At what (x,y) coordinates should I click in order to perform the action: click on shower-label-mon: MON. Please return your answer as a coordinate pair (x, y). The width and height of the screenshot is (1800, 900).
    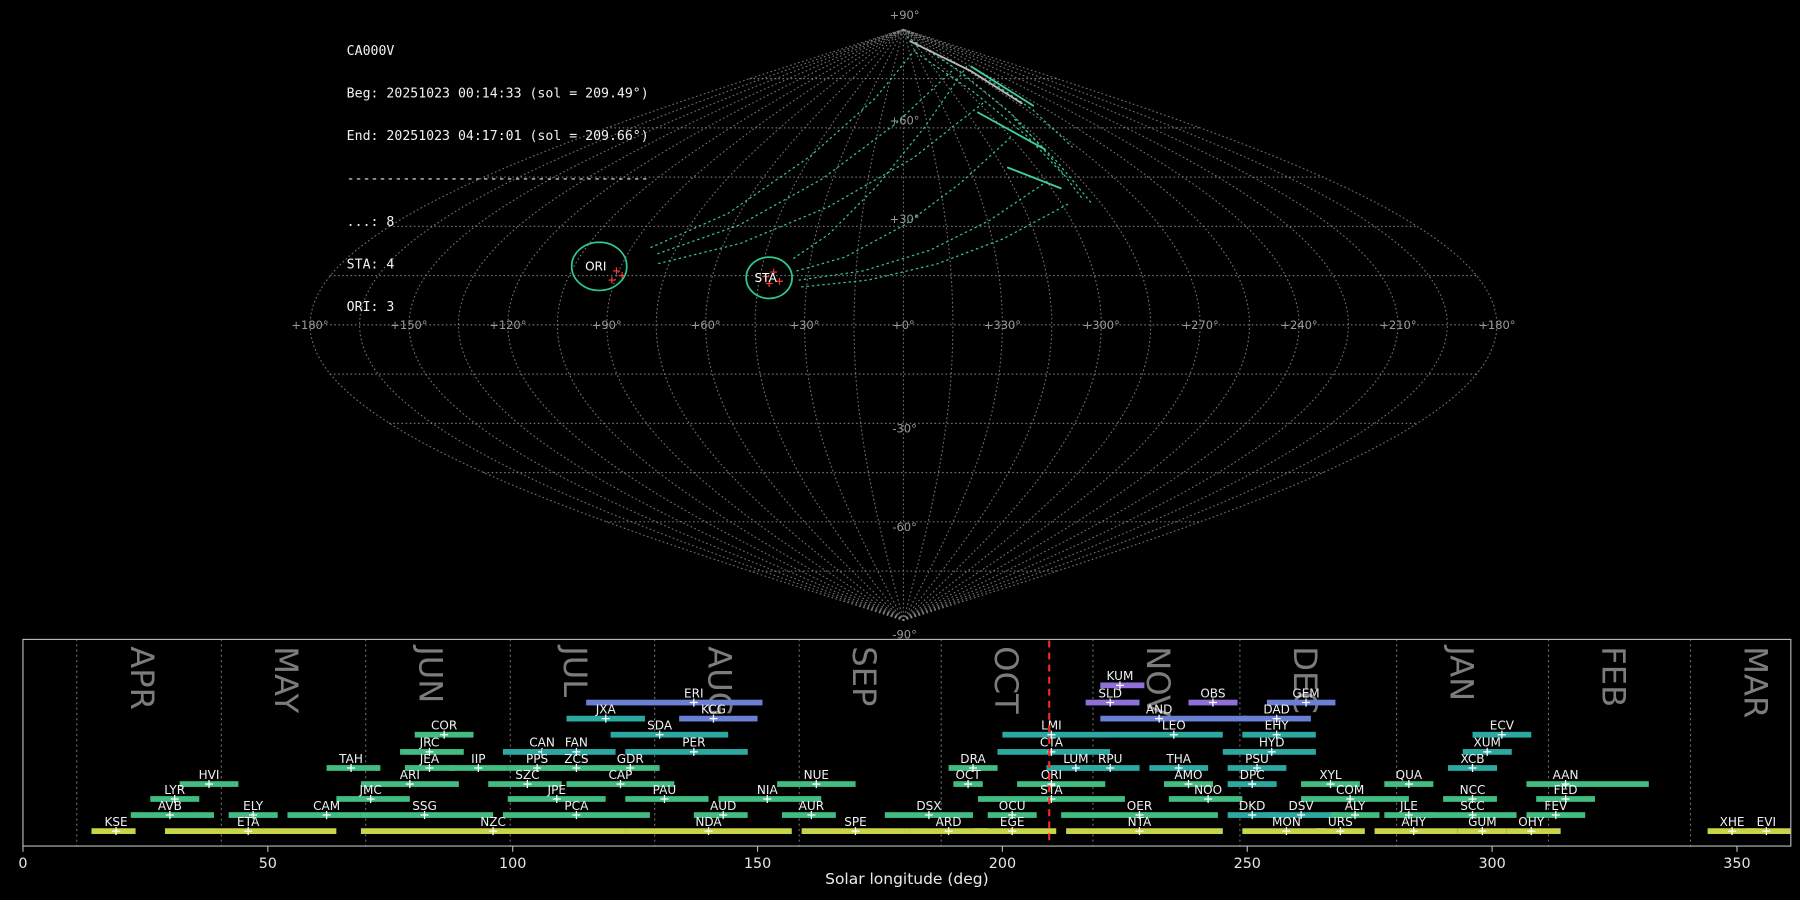
    Looking at the image, I should click on (1286, 822).